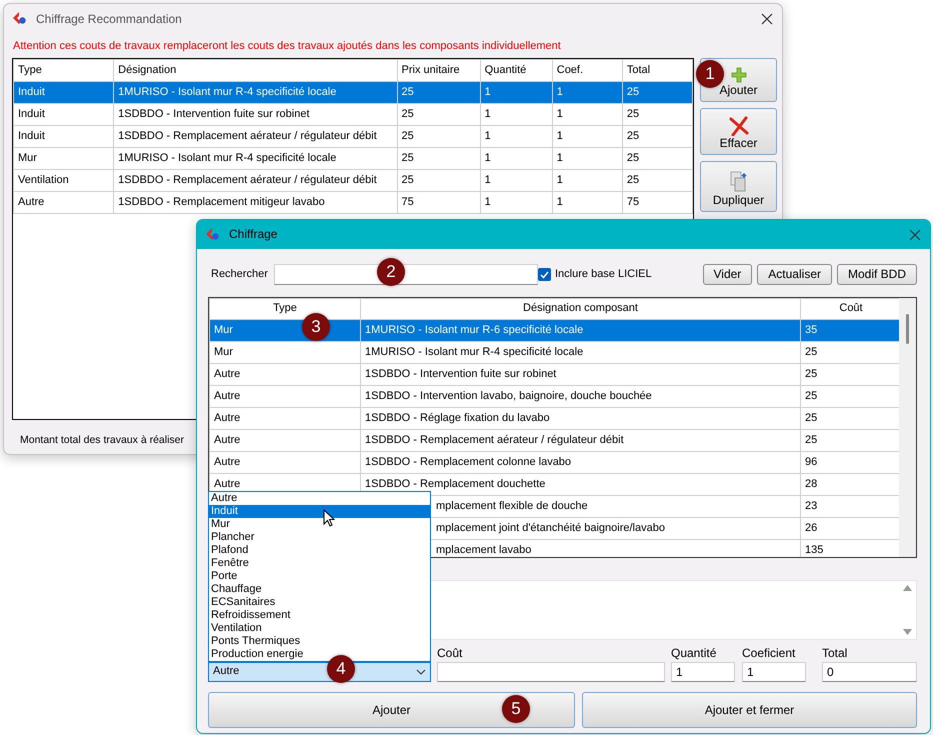 Image resolution: width=933 pixels, height=735 pixels. Describe the element at coordinates (835, 654) in the screenshot. I see `field-label: Total` at that location.